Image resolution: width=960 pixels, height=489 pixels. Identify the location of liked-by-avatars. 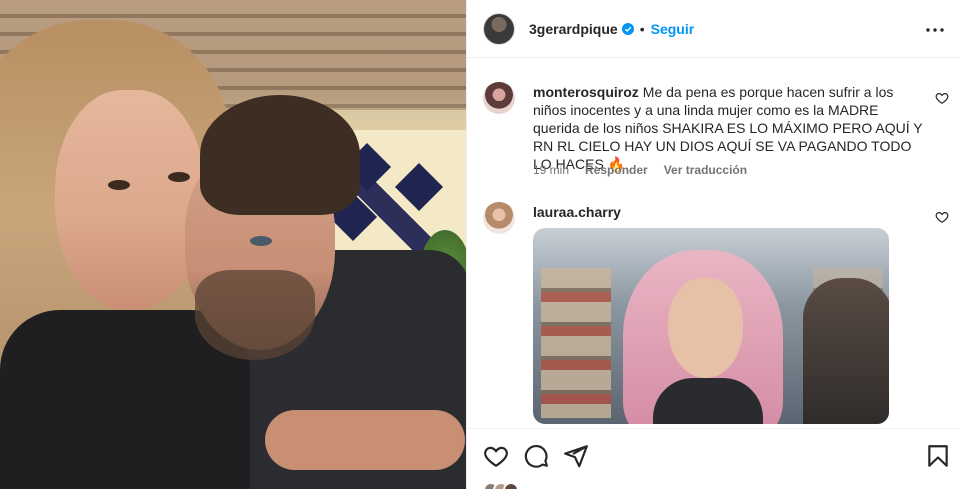
(501, 485).